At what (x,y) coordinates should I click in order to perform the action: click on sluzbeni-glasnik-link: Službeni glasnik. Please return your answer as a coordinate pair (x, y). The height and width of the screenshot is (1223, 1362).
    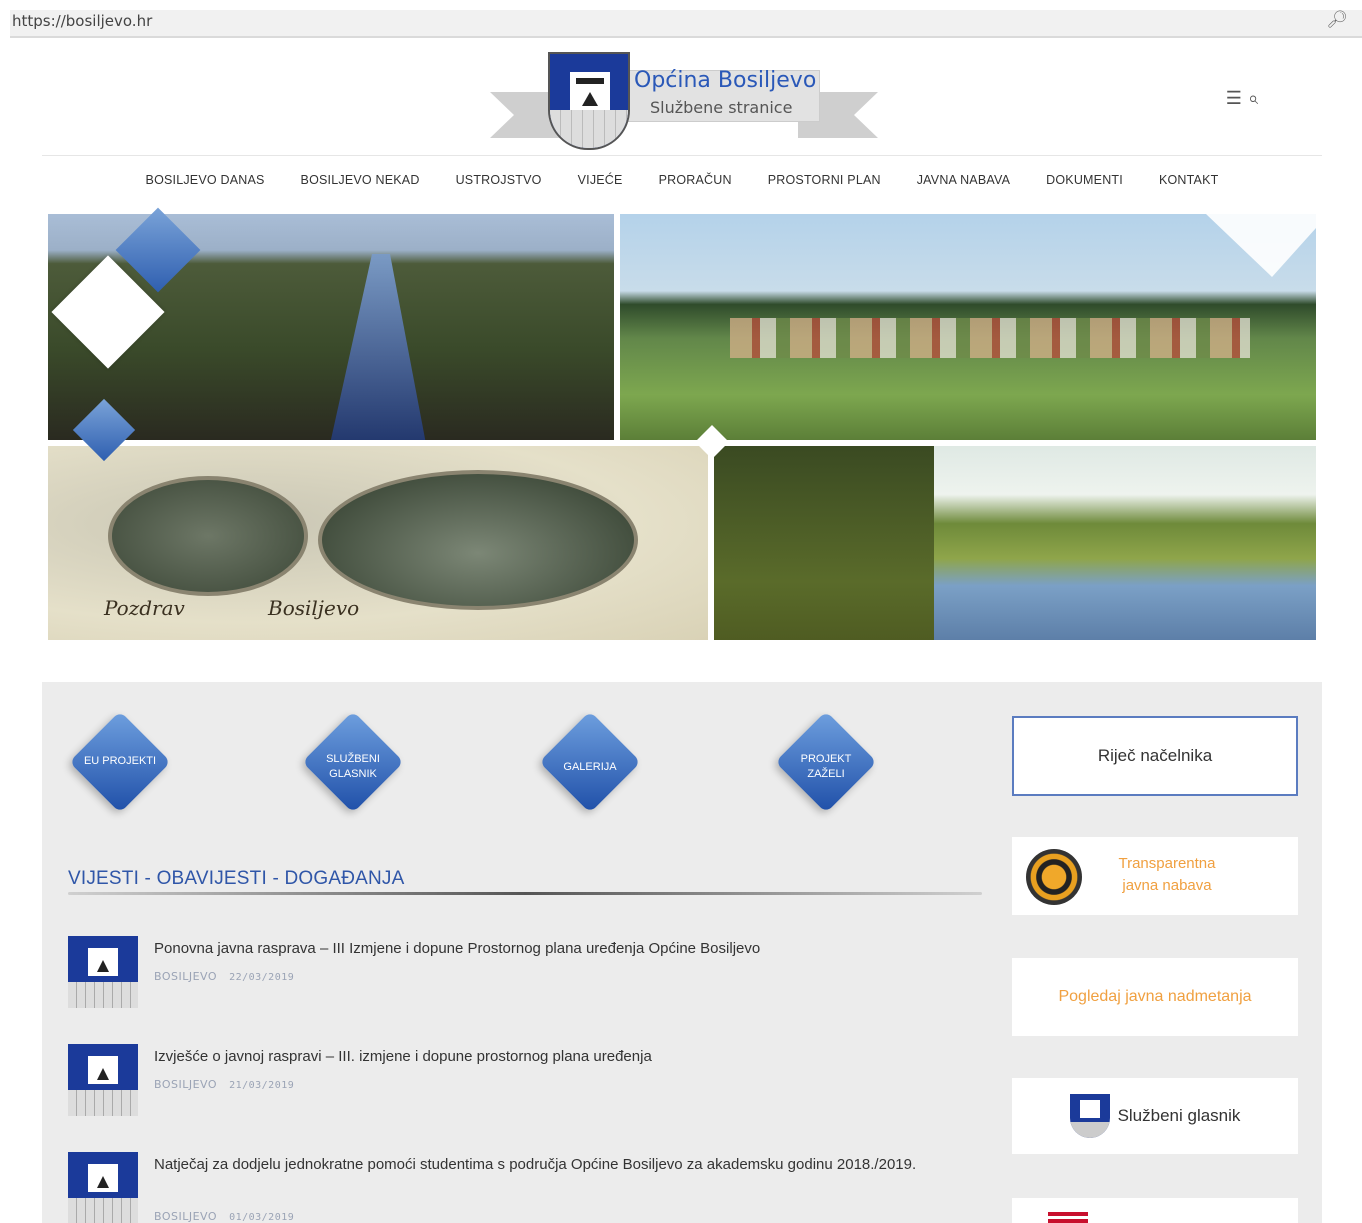
    Looking at the image, I should click on (1155, 1116).